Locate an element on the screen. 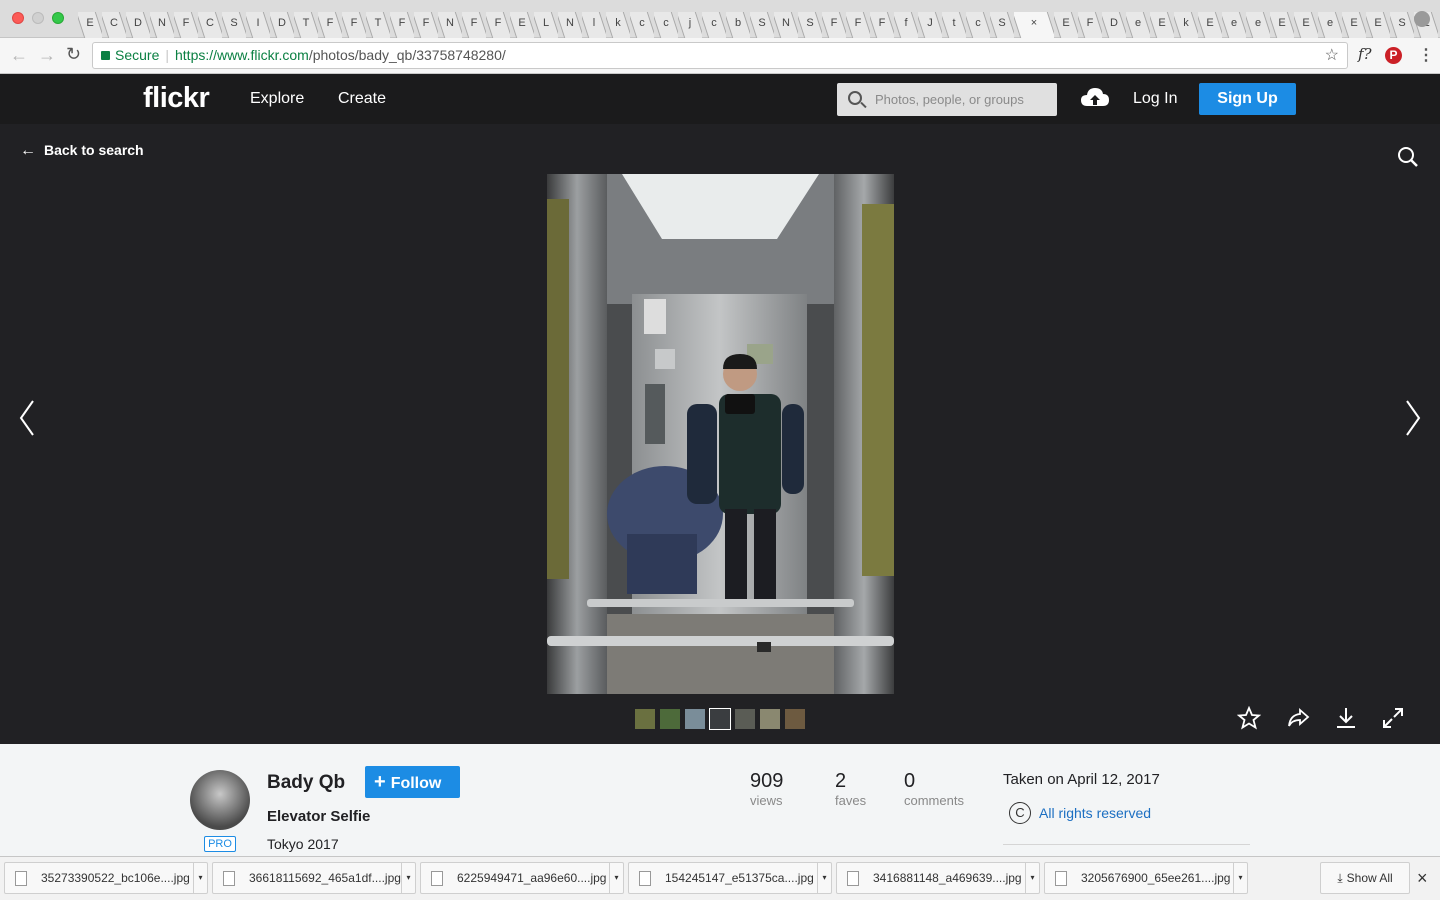  browser-tab: C is located at coordinates (210, 23).